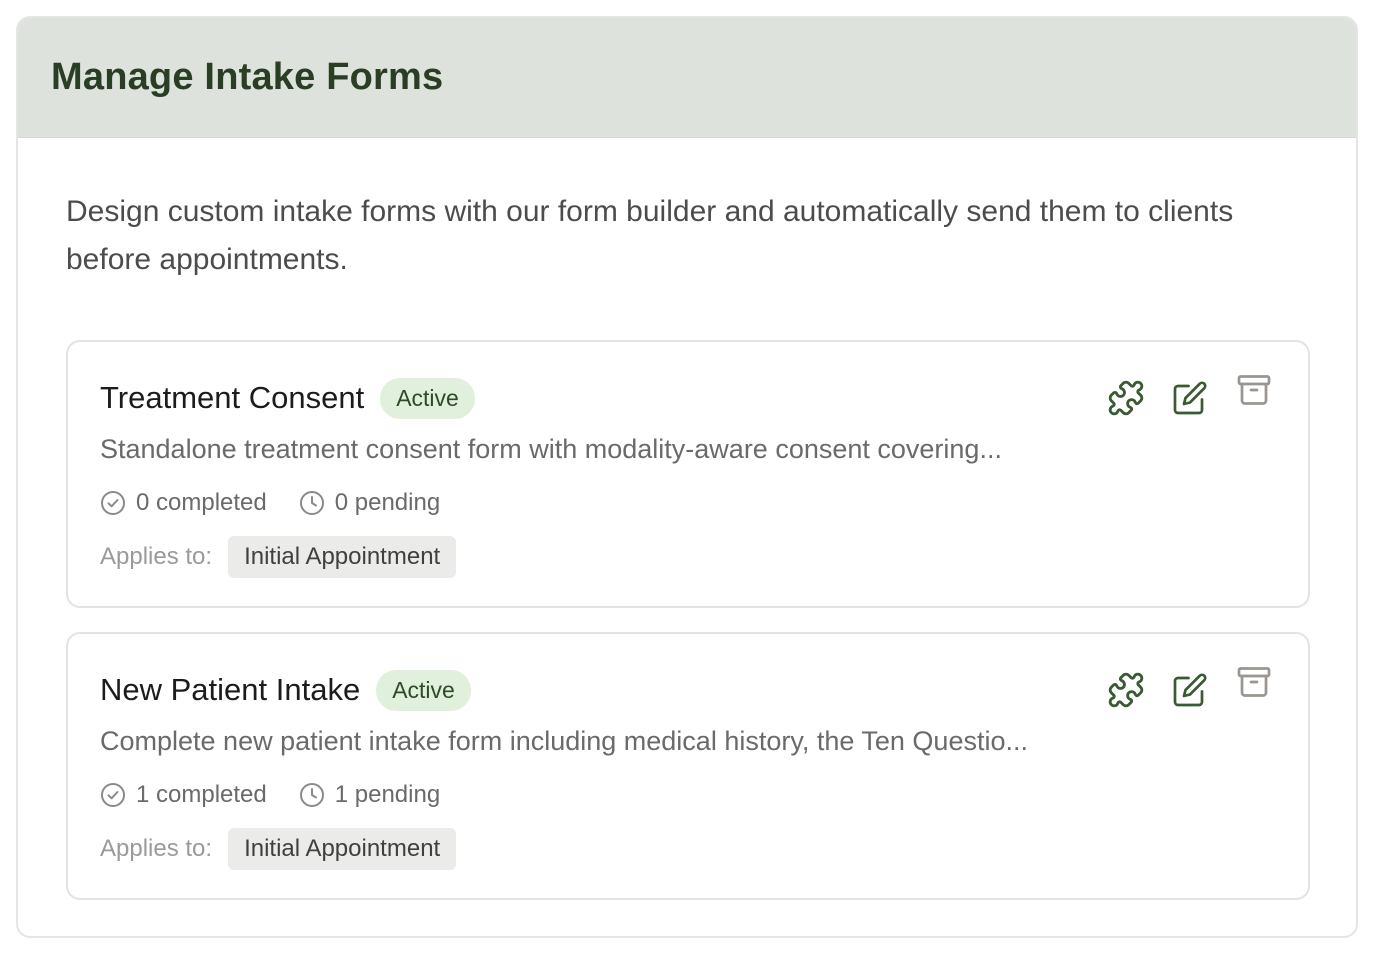 This screenshot has width=1376, height=956. I want to click on completed-count: 0 completed, so click(201, 502).